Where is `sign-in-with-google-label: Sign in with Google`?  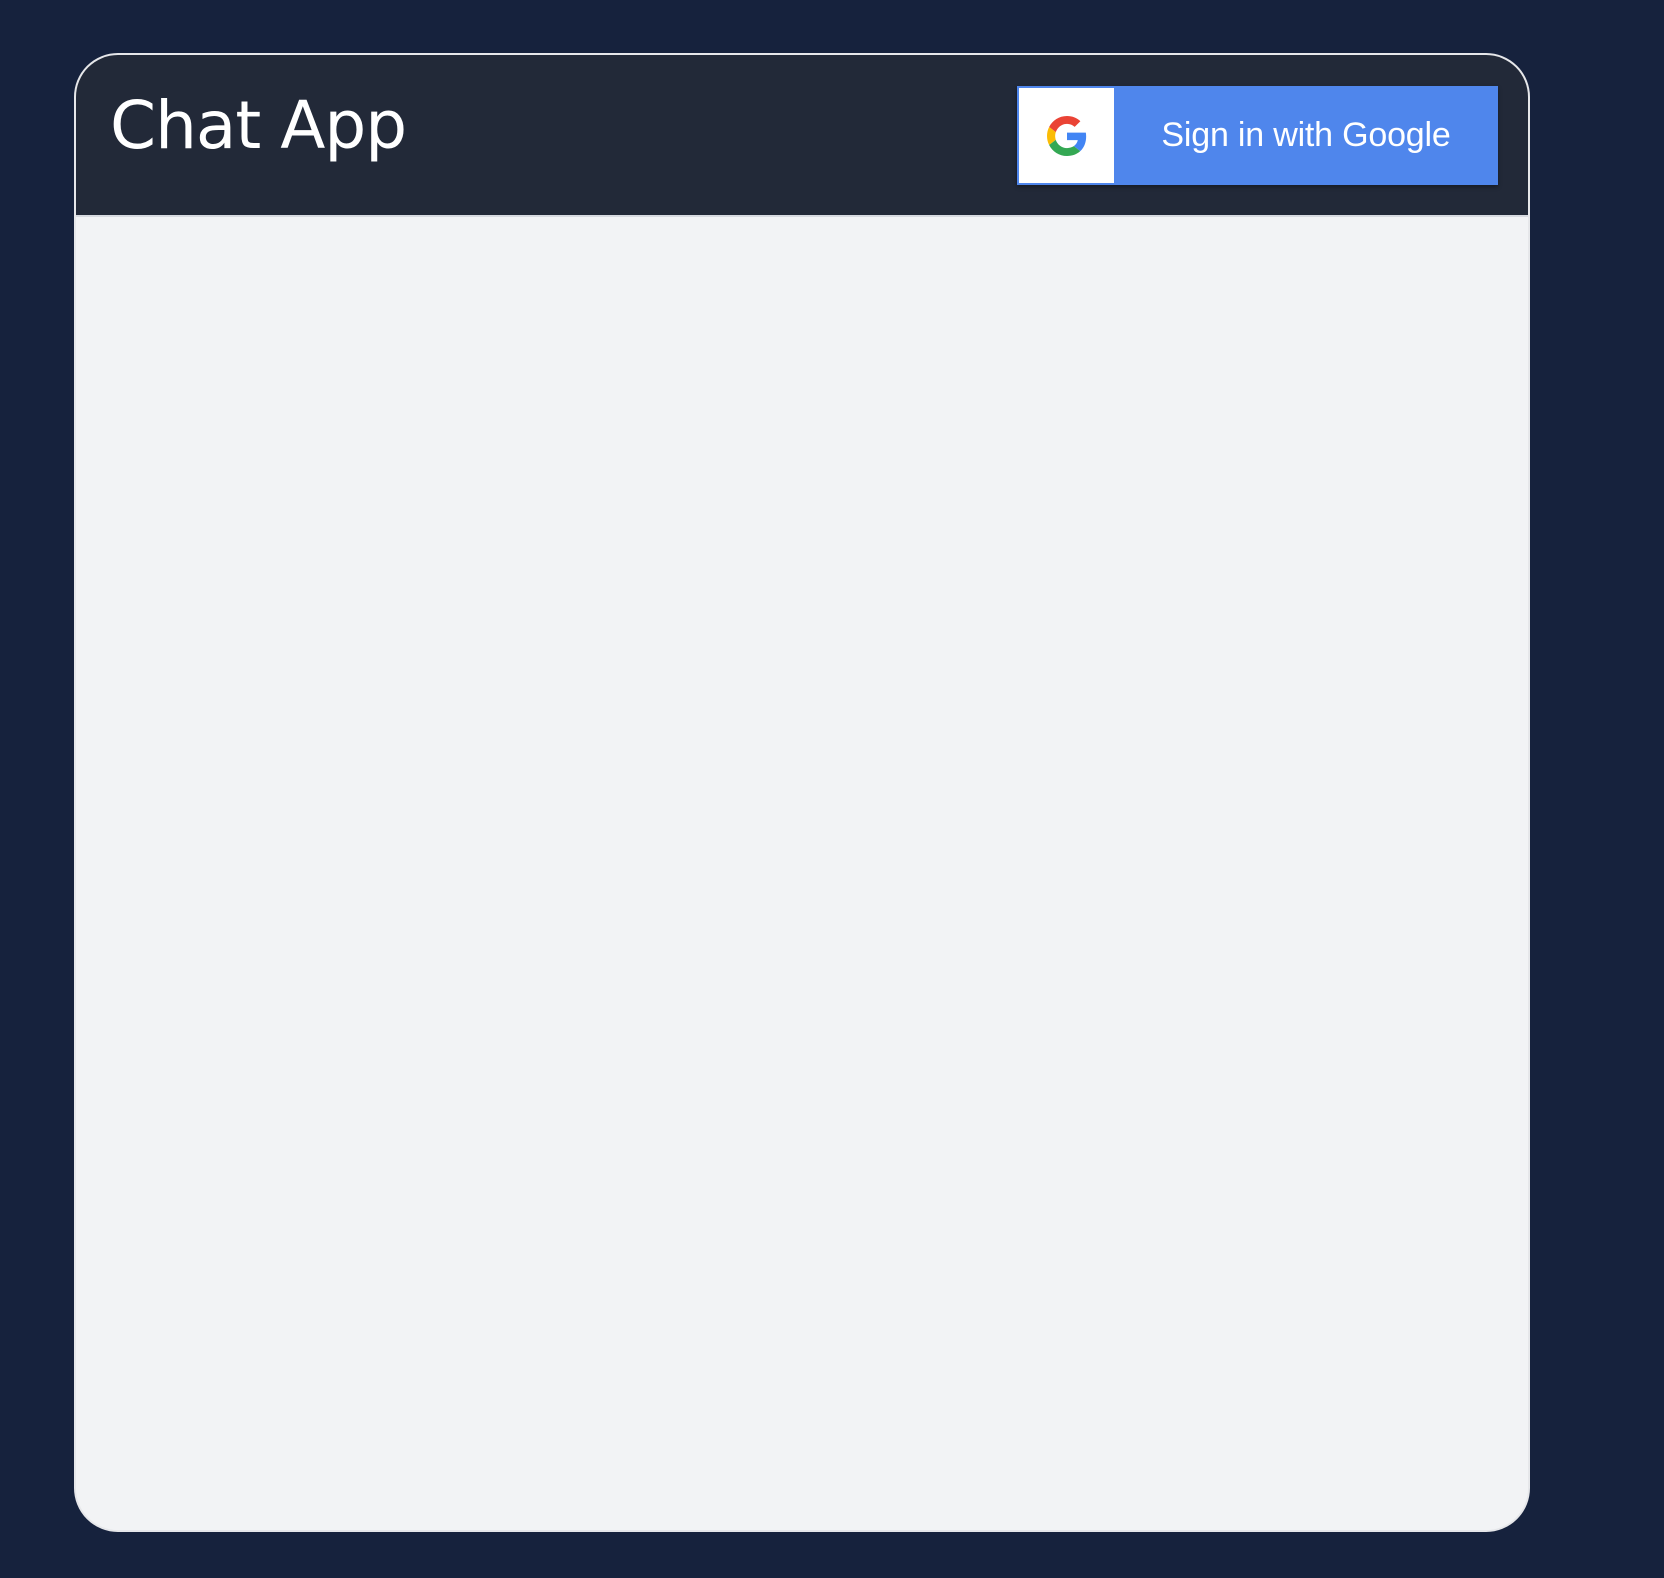
sign-in-with-google-label: Sign in with Google is located at coordinates (1306, 135).